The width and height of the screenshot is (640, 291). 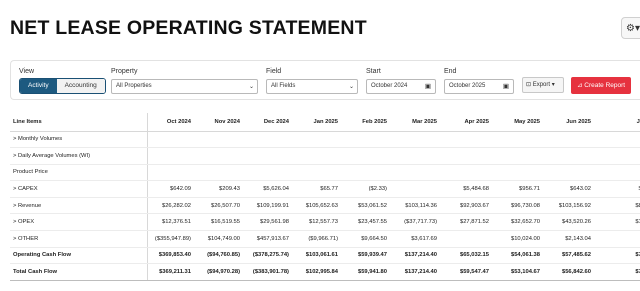 I want to click on table-cell: $26,507.70, so click(x=220, y=206).